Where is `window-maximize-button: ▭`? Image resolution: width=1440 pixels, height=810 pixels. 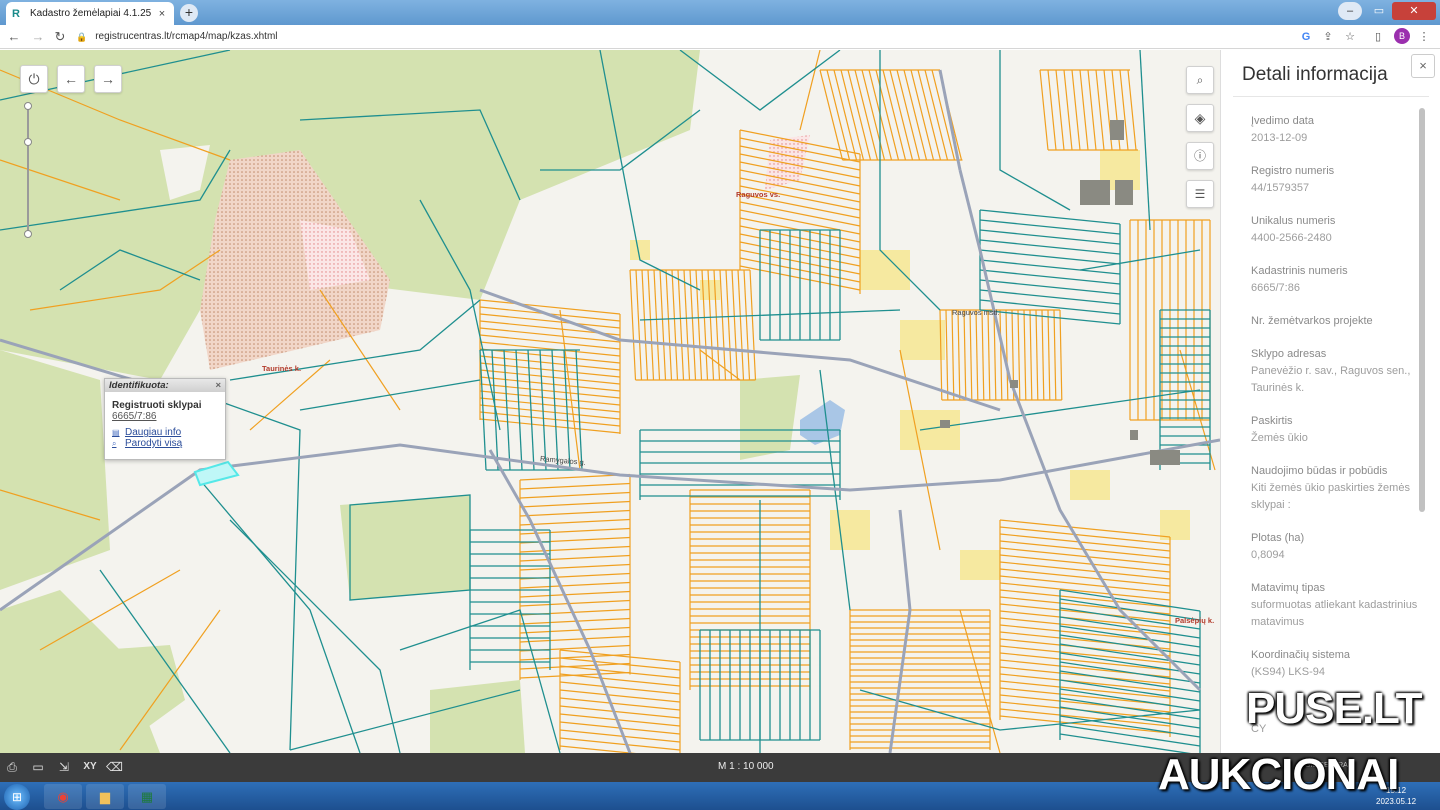 window-maximize-button: ▭ is located at coordinates (1379, 11).